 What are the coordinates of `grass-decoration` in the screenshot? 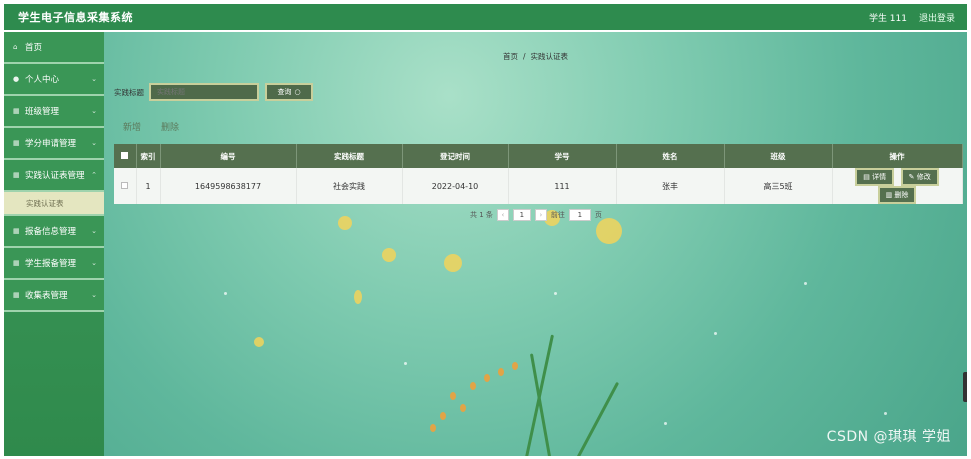 It's located at (597, 418).